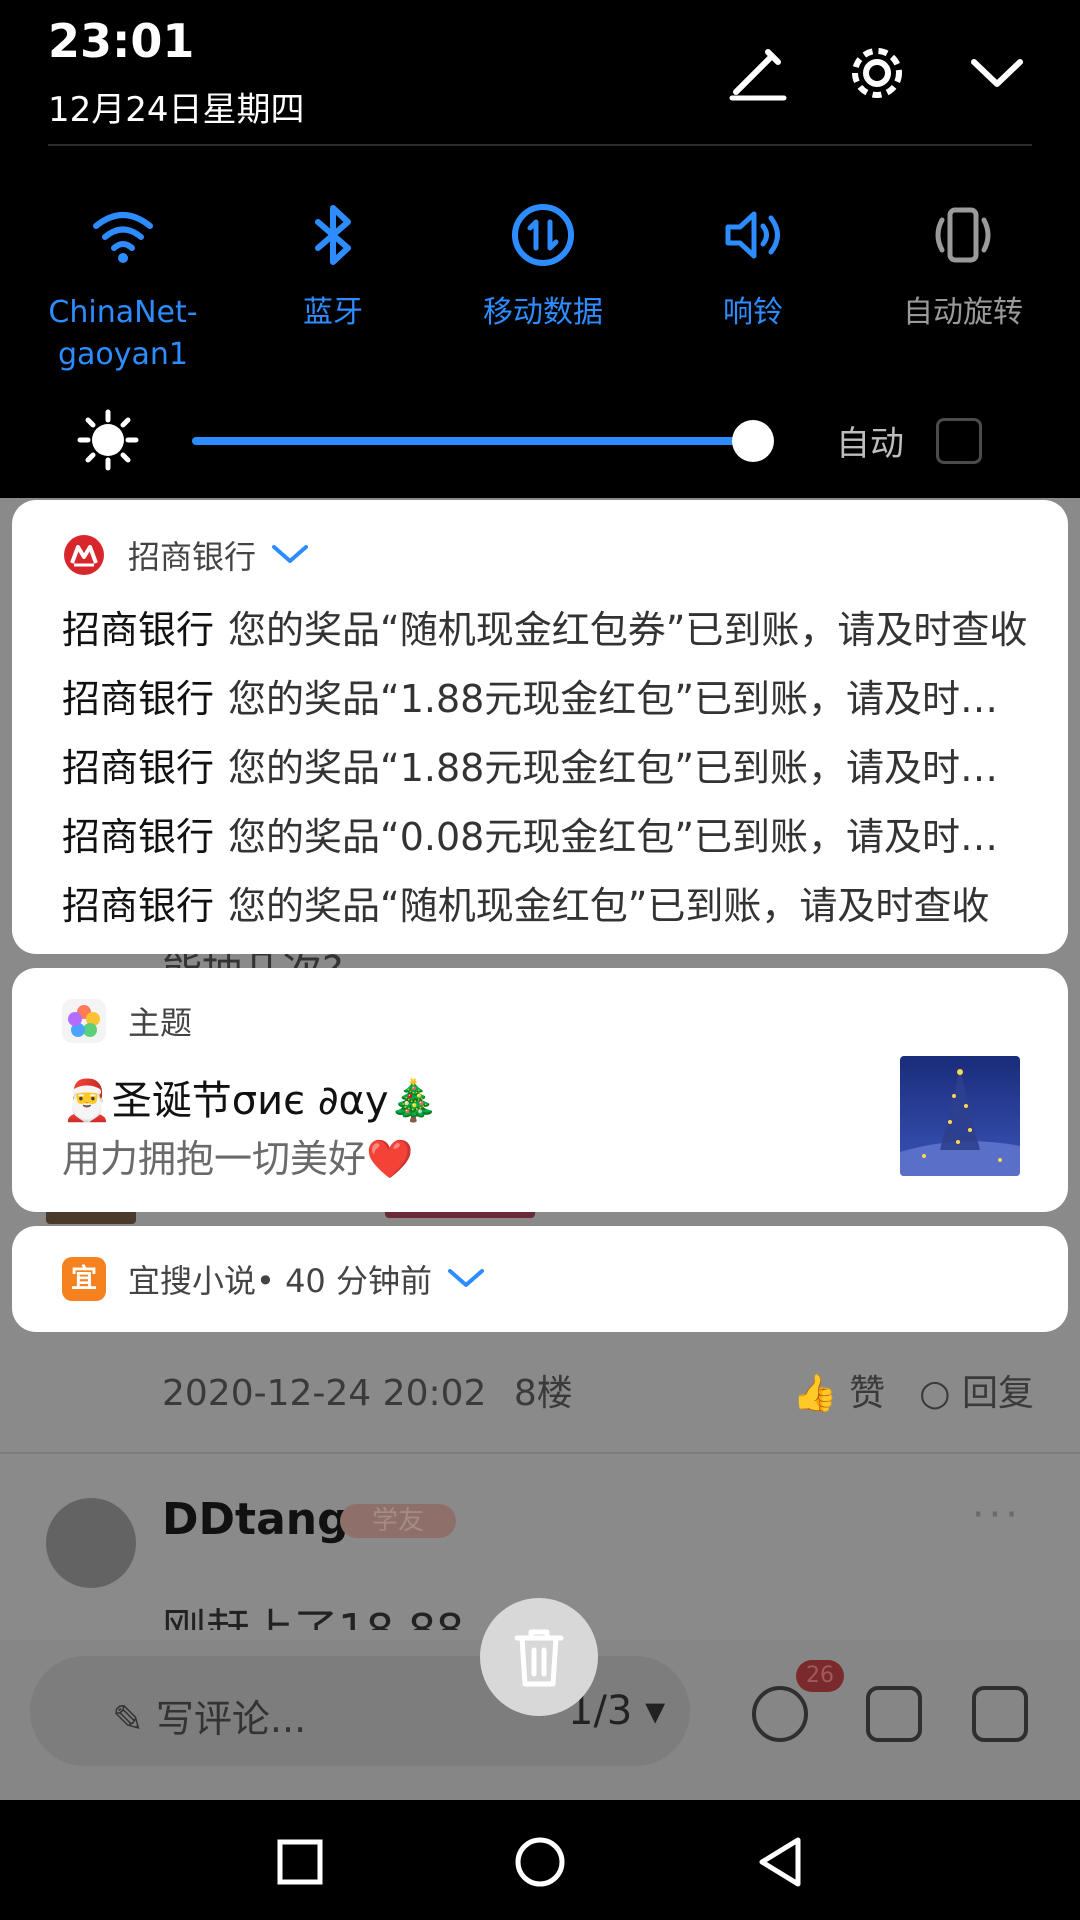 The image size is (1080, 1920). What do you see at coordinates (250, 1101) in the screenshot?
I see `notification-title: 🎅圣诞节σиє ∂αу🎄` at bounding box center [250, 1101].